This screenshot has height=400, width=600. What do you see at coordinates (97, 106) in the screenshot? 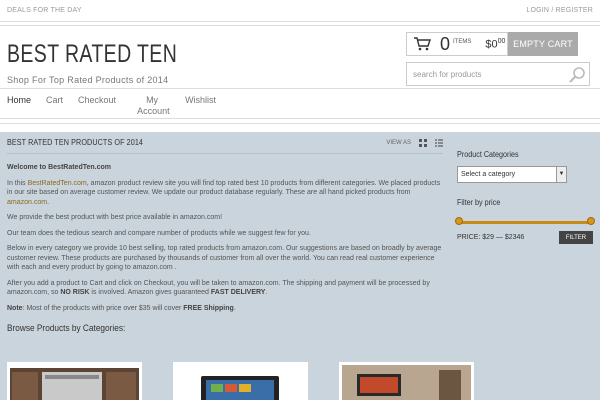
I see `nav-checkout: Checkout` at bounding box center [97, 106].